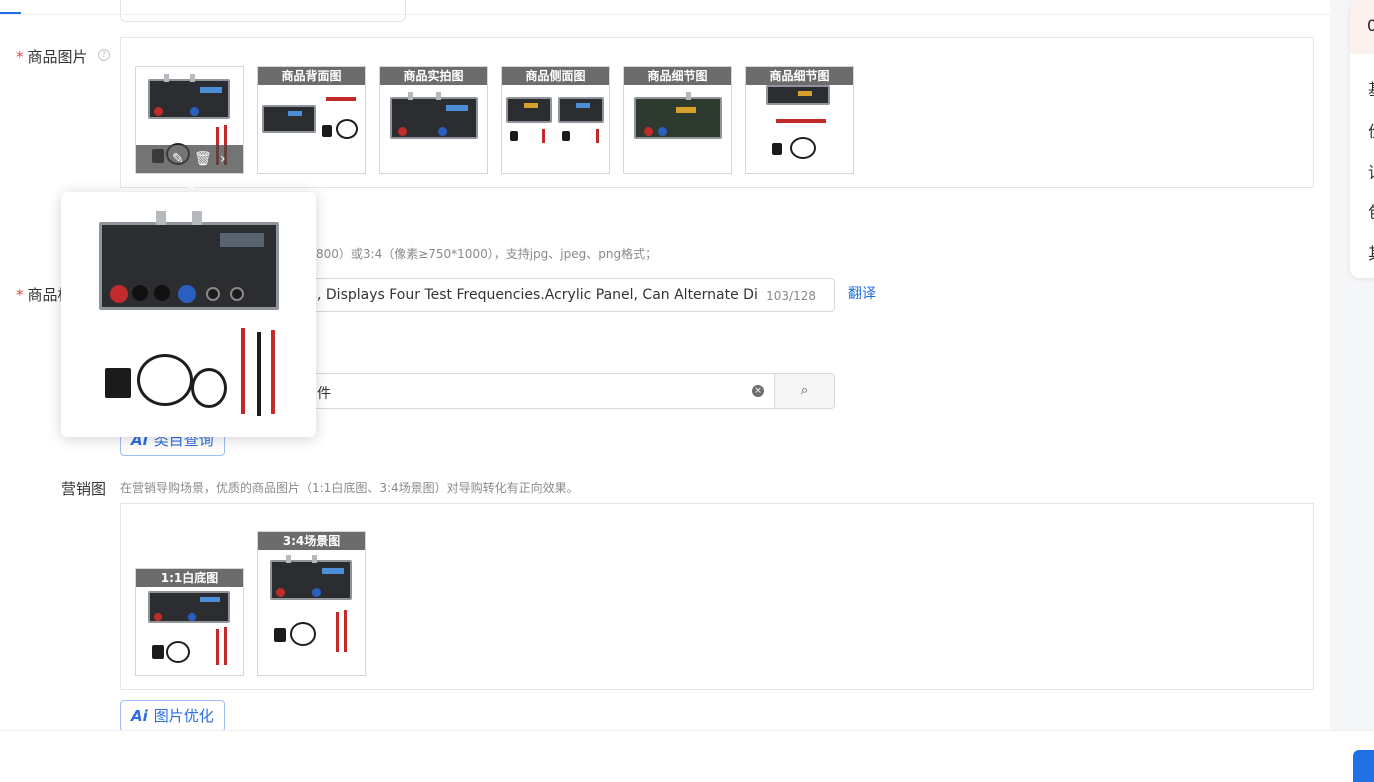 This screenshot has width=1374, height=782. I want to click on image-tag: 3:4场景图, so click(311, 541).